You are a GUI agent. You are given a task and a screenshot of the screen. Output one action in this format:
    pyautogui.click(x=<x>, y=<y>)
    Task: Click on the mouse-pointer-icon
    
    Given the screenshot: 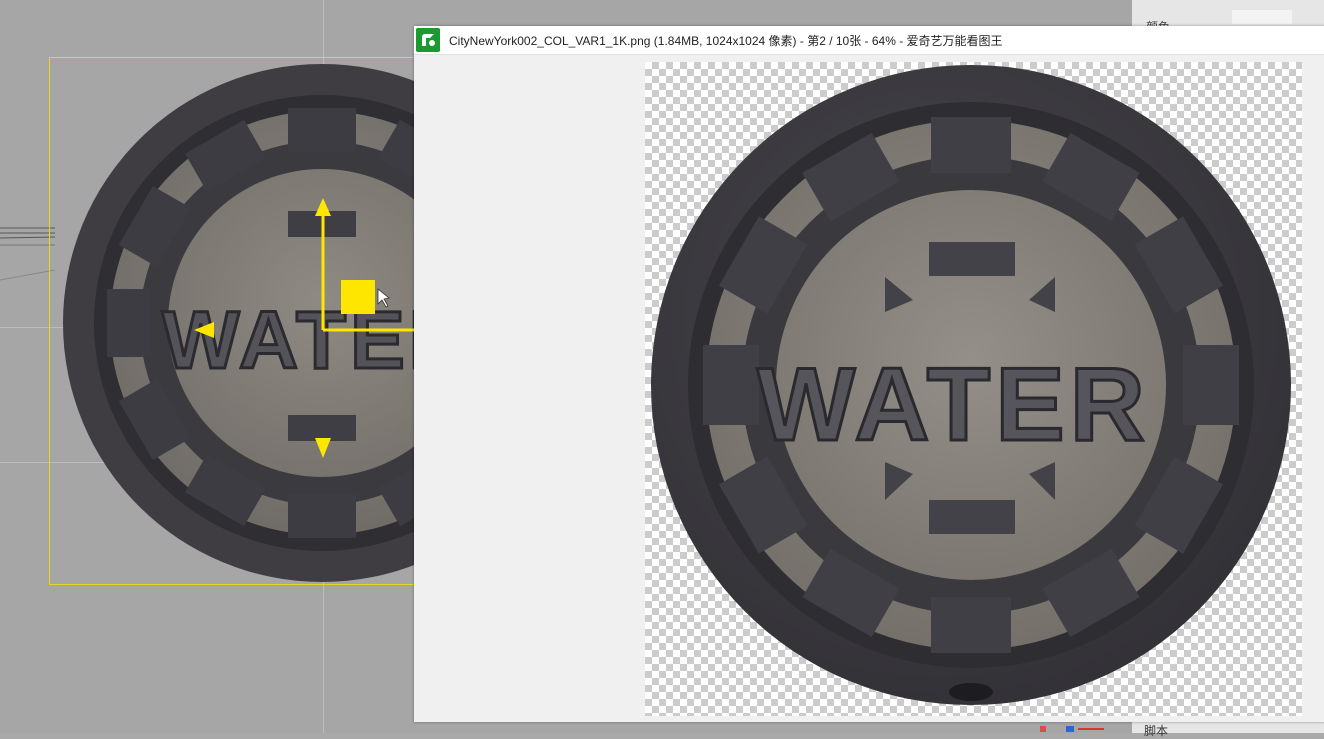 What is the action you would take?
    pyautogui.click(x=383, y=298)
    